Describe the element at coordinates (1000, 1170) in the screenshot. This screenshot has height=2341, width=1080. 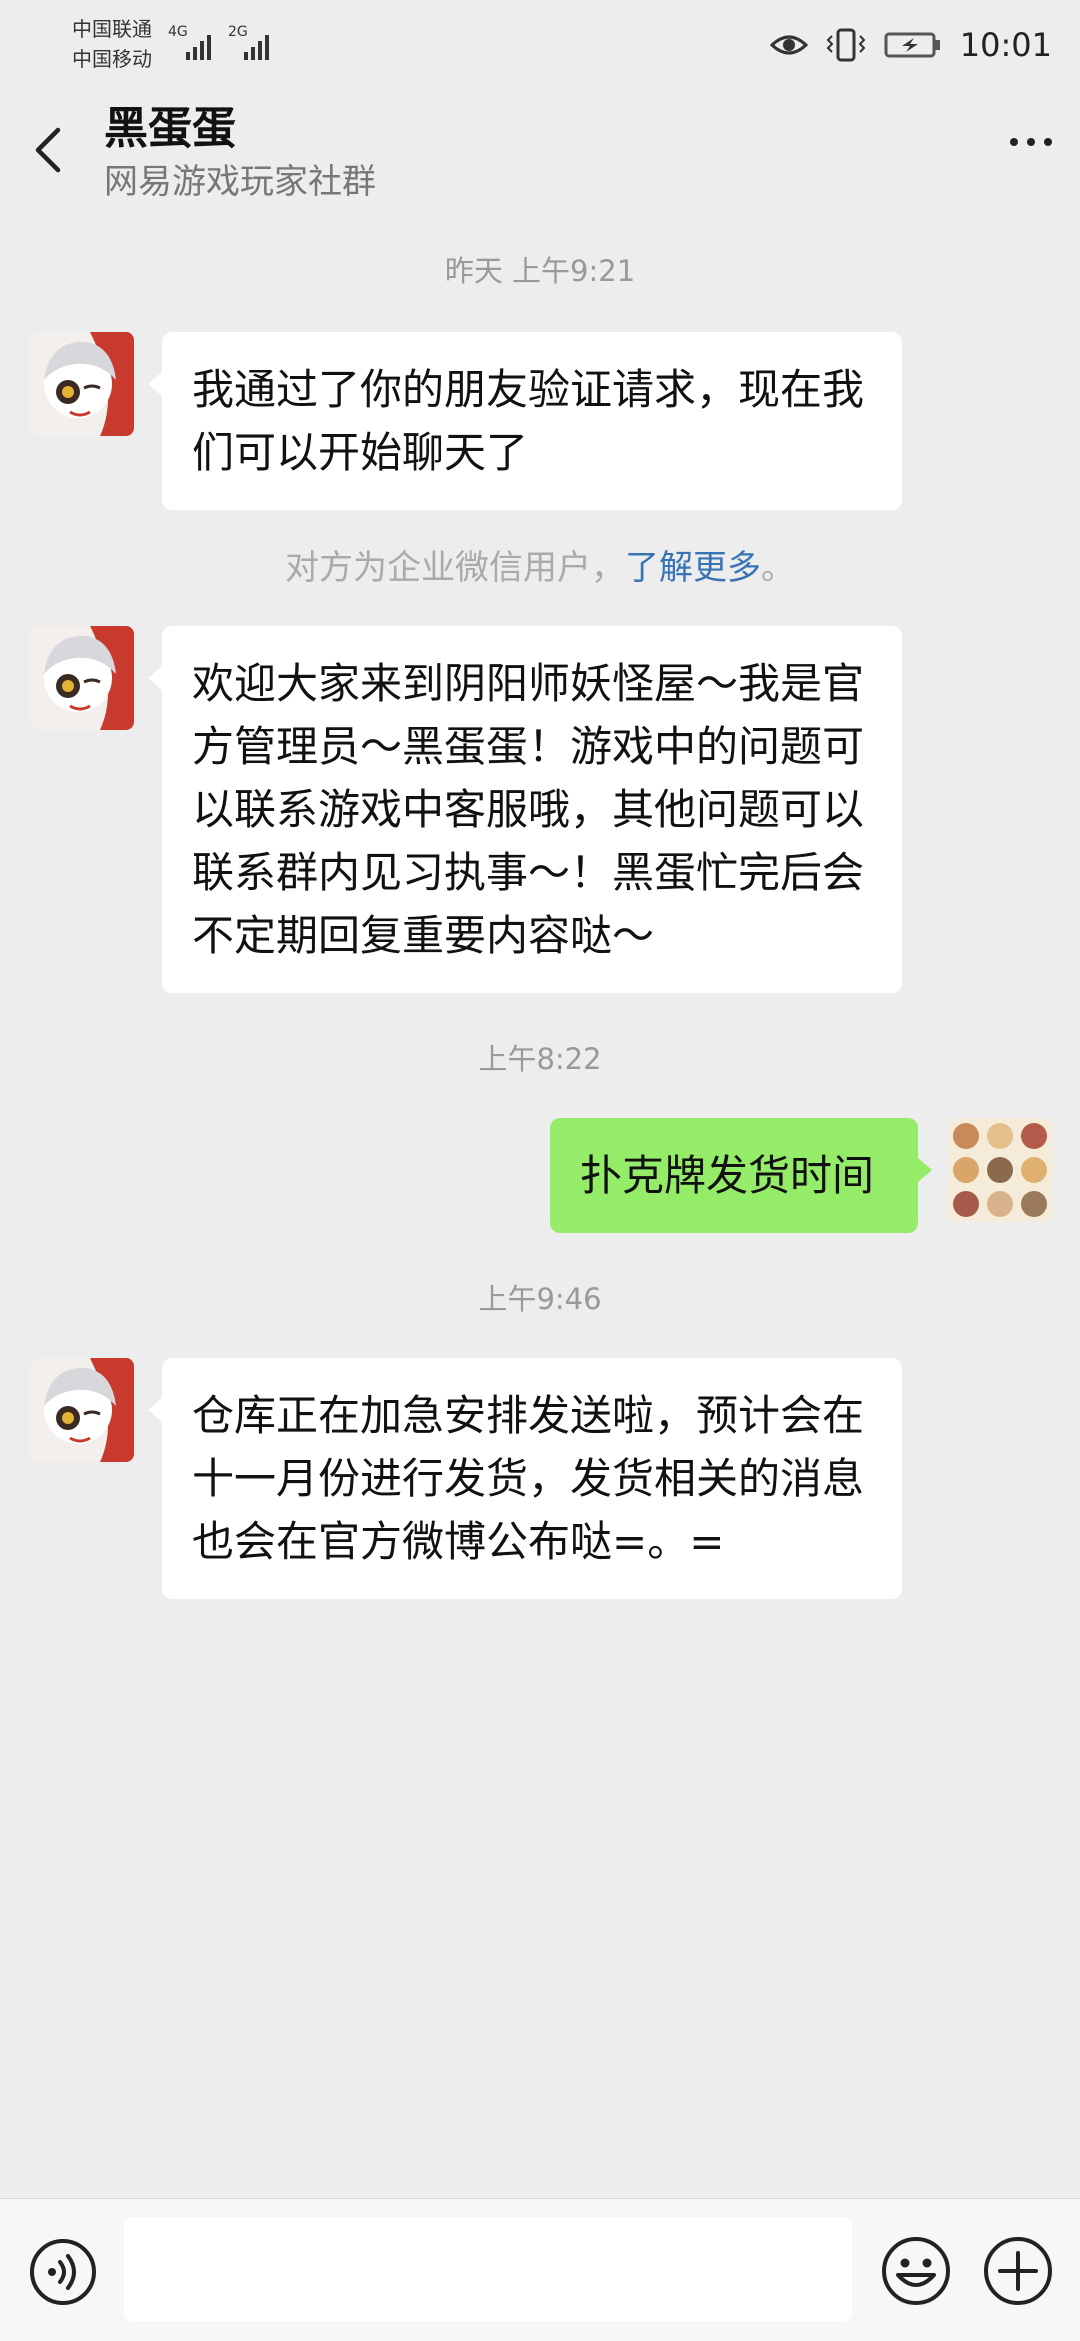
I see `my-avatar` at that location.